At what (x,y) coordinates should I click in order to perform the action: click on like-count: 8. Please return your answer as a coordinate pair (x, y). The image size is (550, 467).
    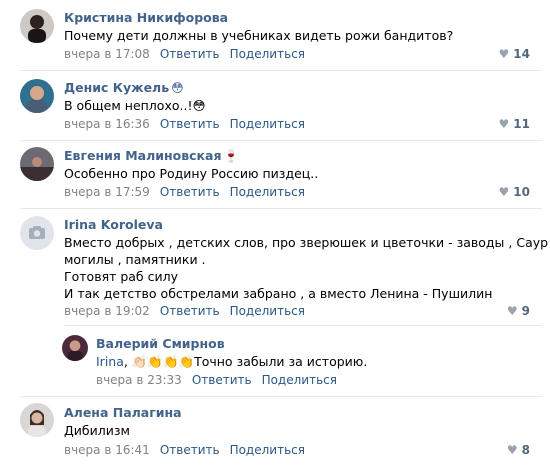
    Looking at the image, I should click on (525, 450).